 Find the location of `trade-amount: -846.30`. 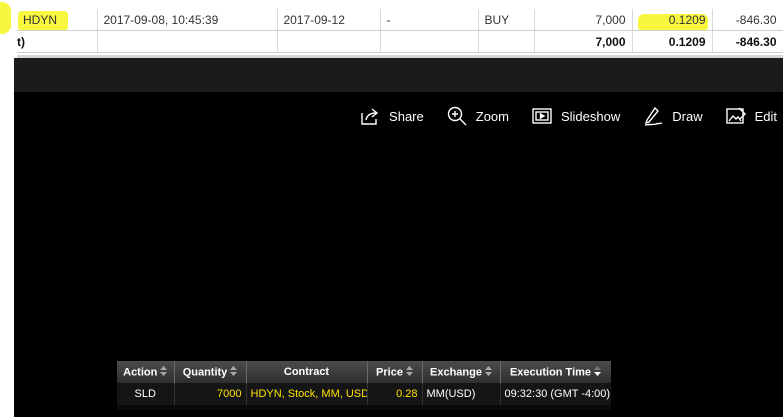

trade-amount: -846.30 is located at coordinates (747, 20).